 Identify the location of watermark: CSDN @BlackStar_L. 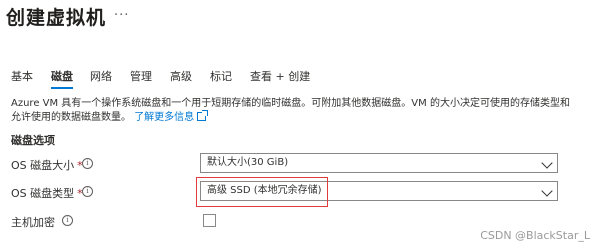
(535, 235).